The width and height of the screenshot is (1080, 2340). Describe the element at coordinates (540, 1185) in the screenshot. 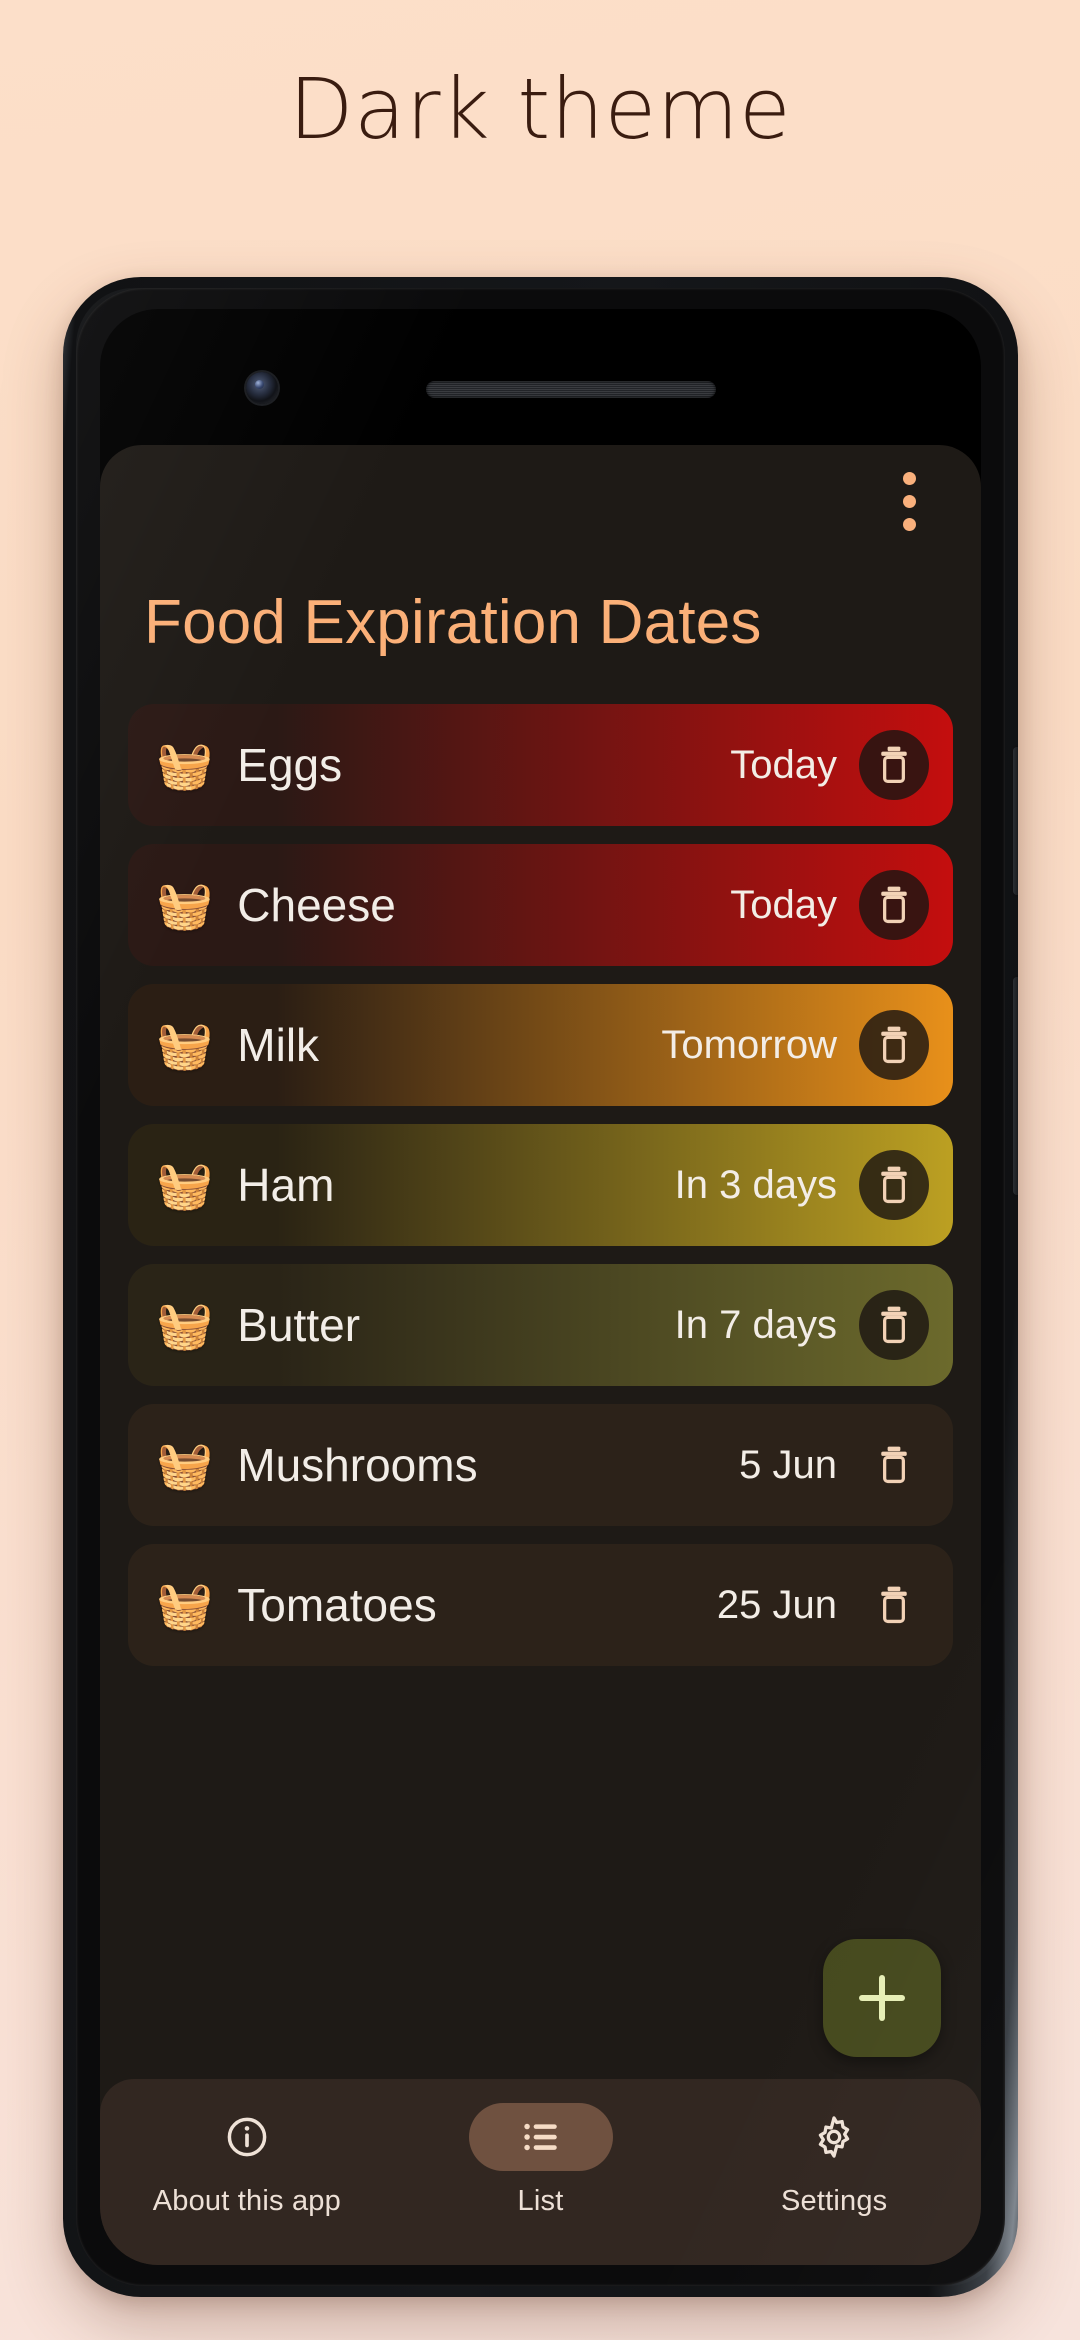

I see `list-item: 🧺 Ham In 3 days` at that location.